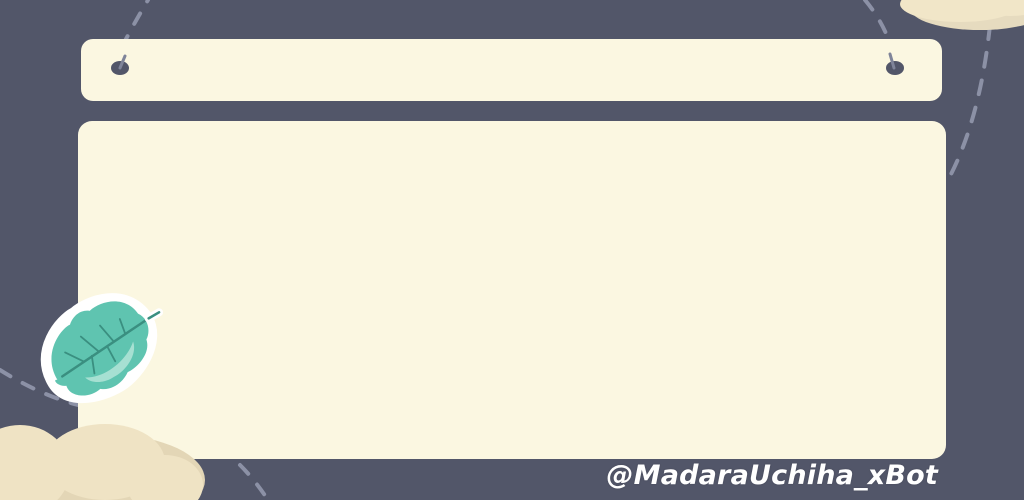 This screenshot has width=1024, height=500. I want to click on leaf-sticker-icon, so click(102, 348).